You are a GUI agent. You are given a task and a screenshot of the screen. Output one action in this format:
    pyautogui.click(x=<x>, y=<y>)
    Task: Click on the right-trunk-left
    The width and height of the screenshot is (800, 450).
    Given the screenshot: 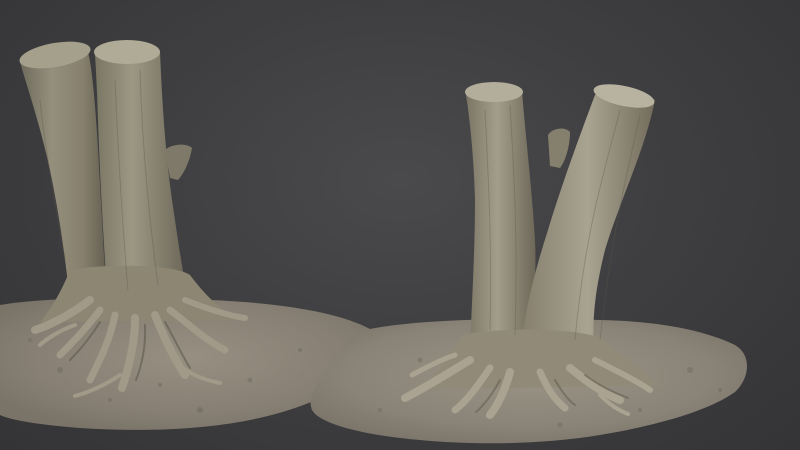 What is the action you would take?
    pyautogui.click(x=501, y=217)
    